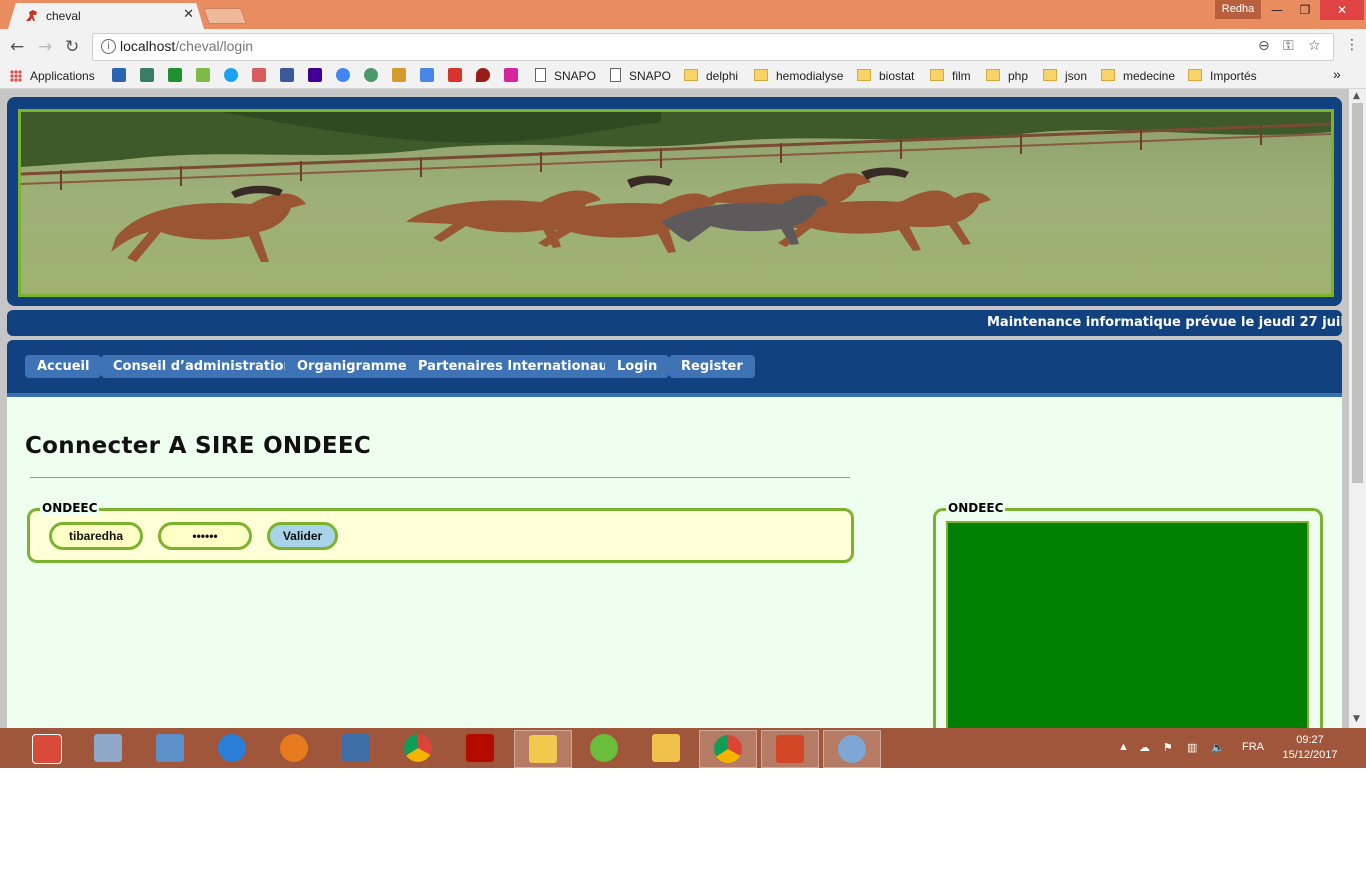 The width and height of the screenshot is (1366, 894). I want to click on taskbar-power, so click(46, 748).